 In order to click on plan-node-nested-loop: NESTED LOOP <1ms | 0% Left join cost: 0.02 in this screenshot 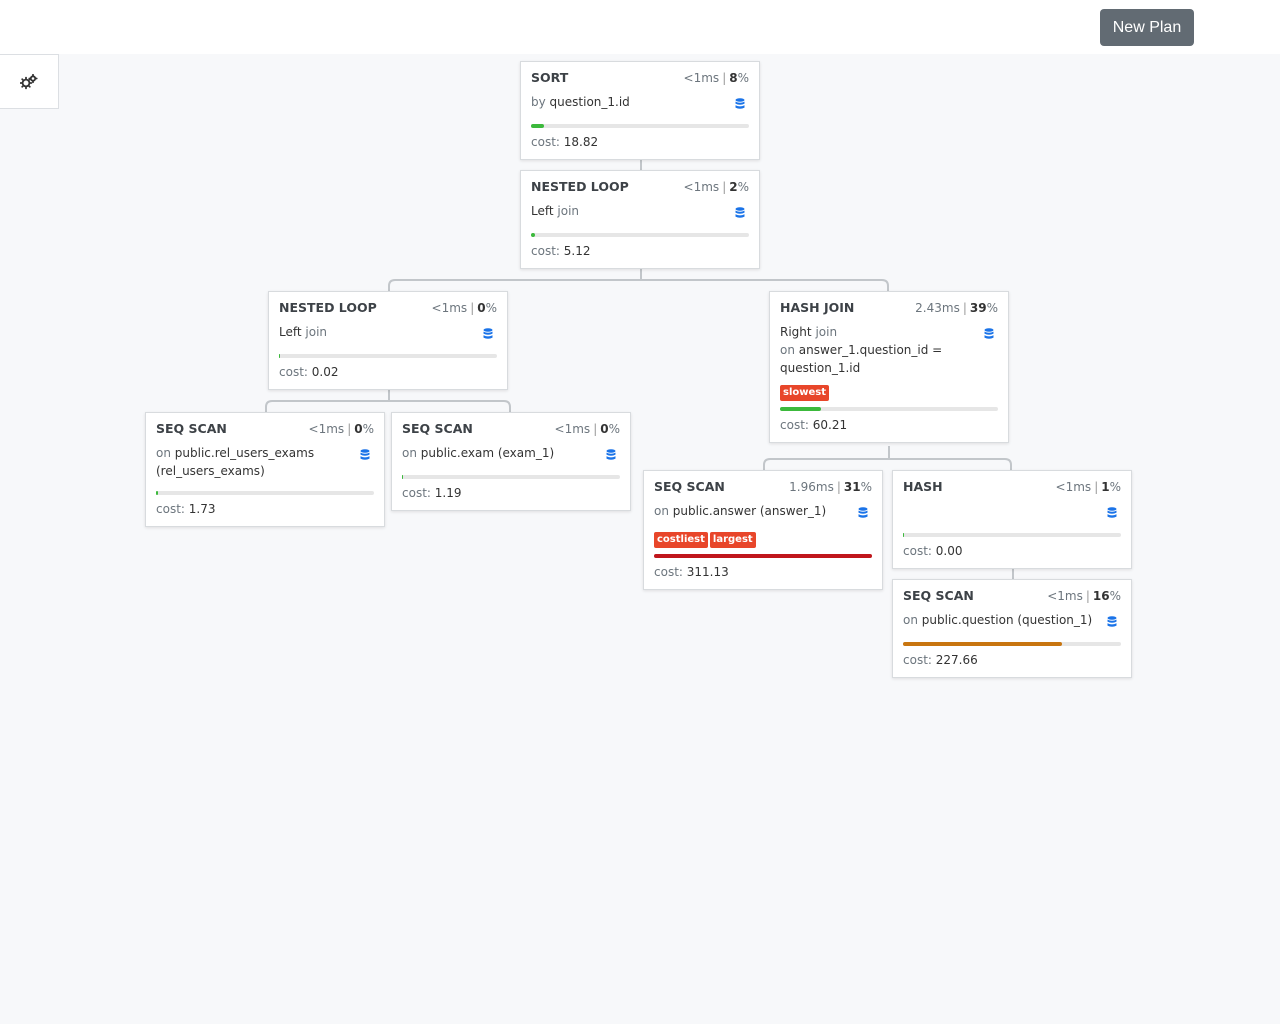, I will do `click(388, 340)`.